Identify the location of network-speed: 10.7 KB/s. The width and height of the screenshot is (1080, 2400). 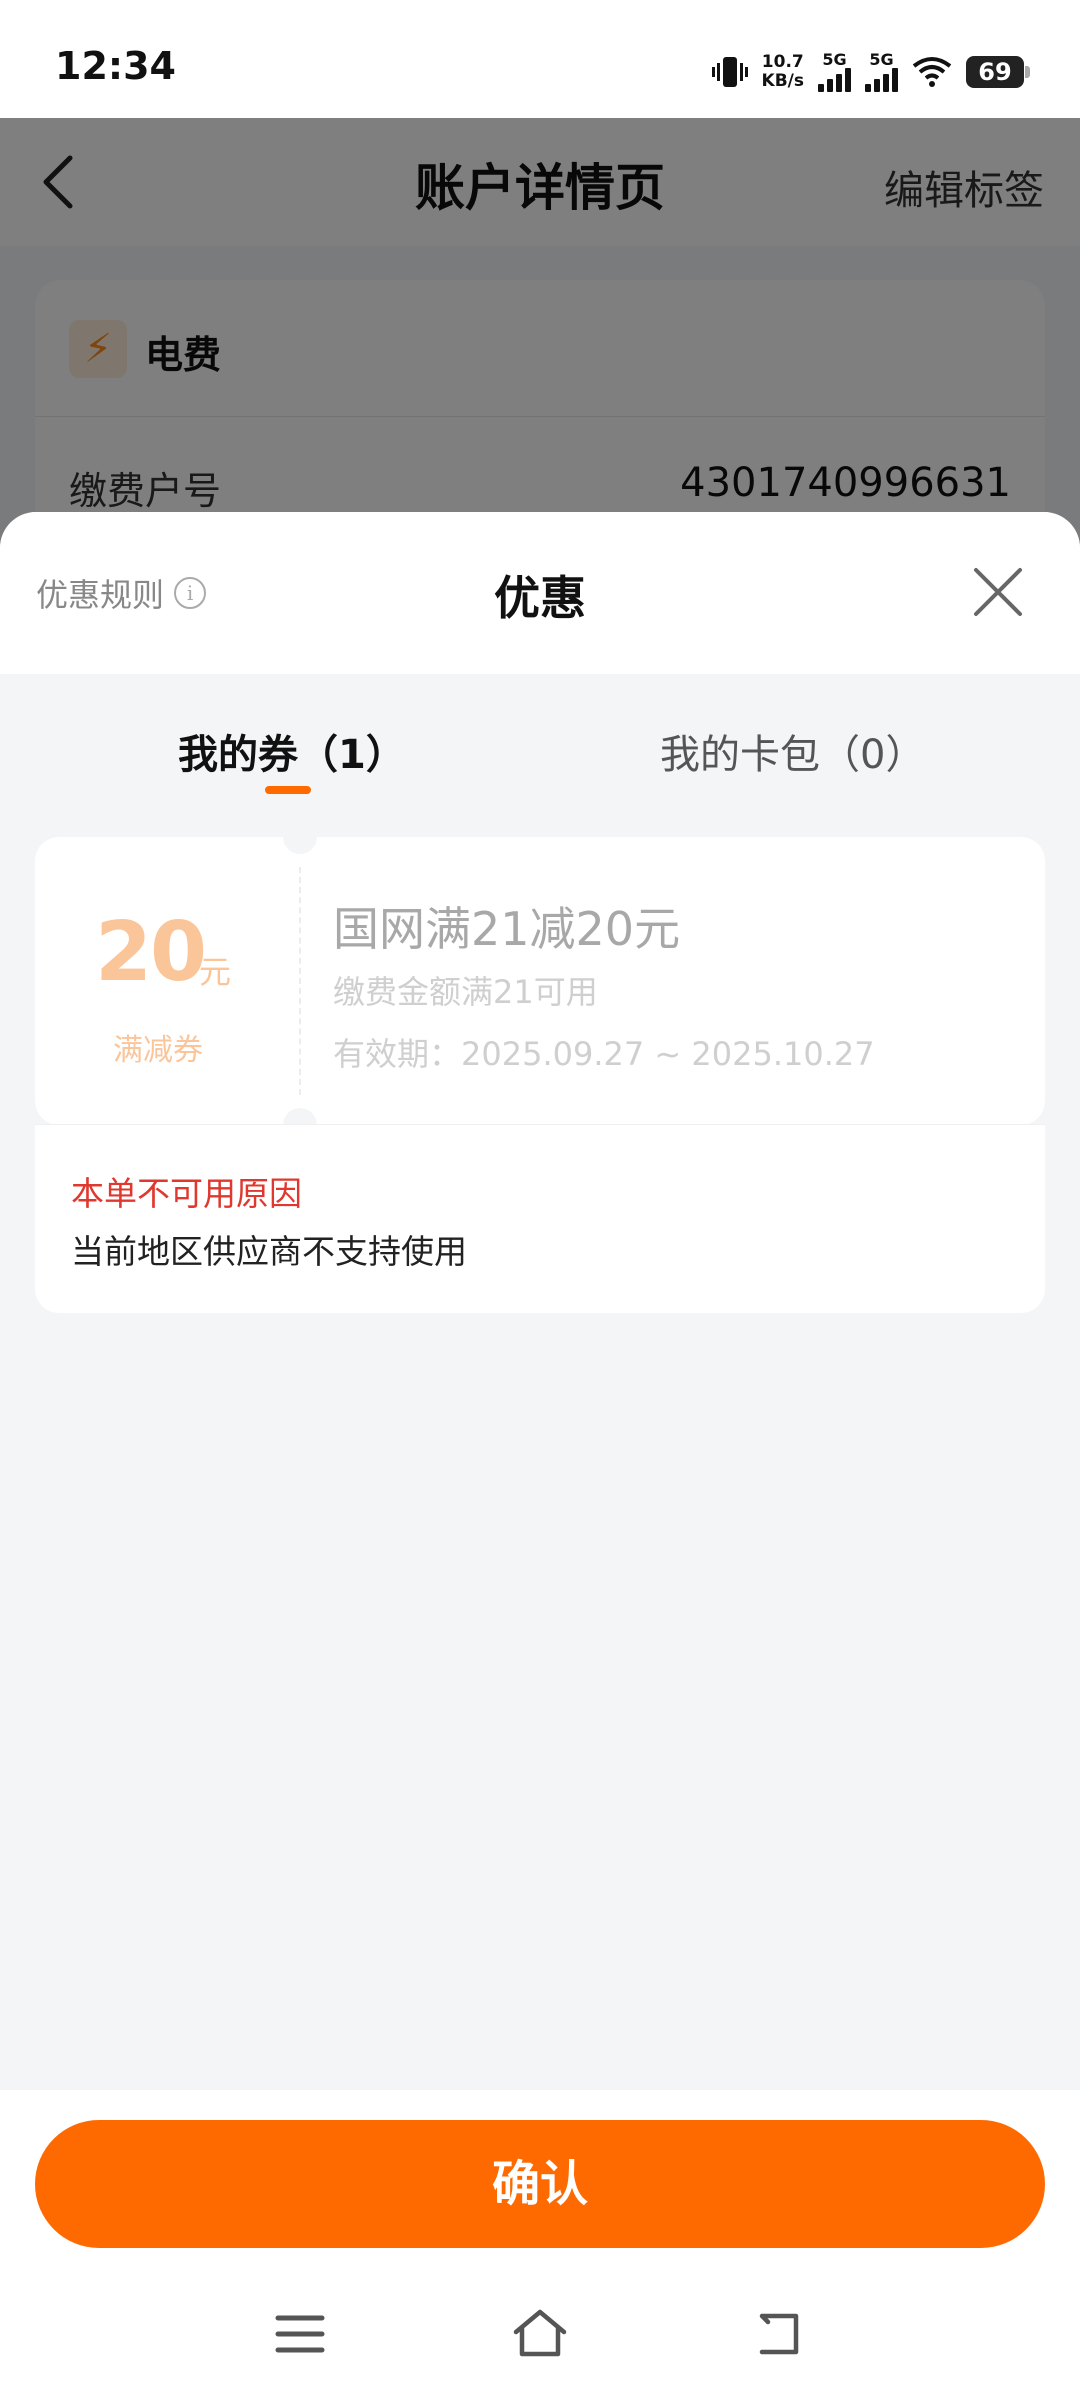
(783, 72).